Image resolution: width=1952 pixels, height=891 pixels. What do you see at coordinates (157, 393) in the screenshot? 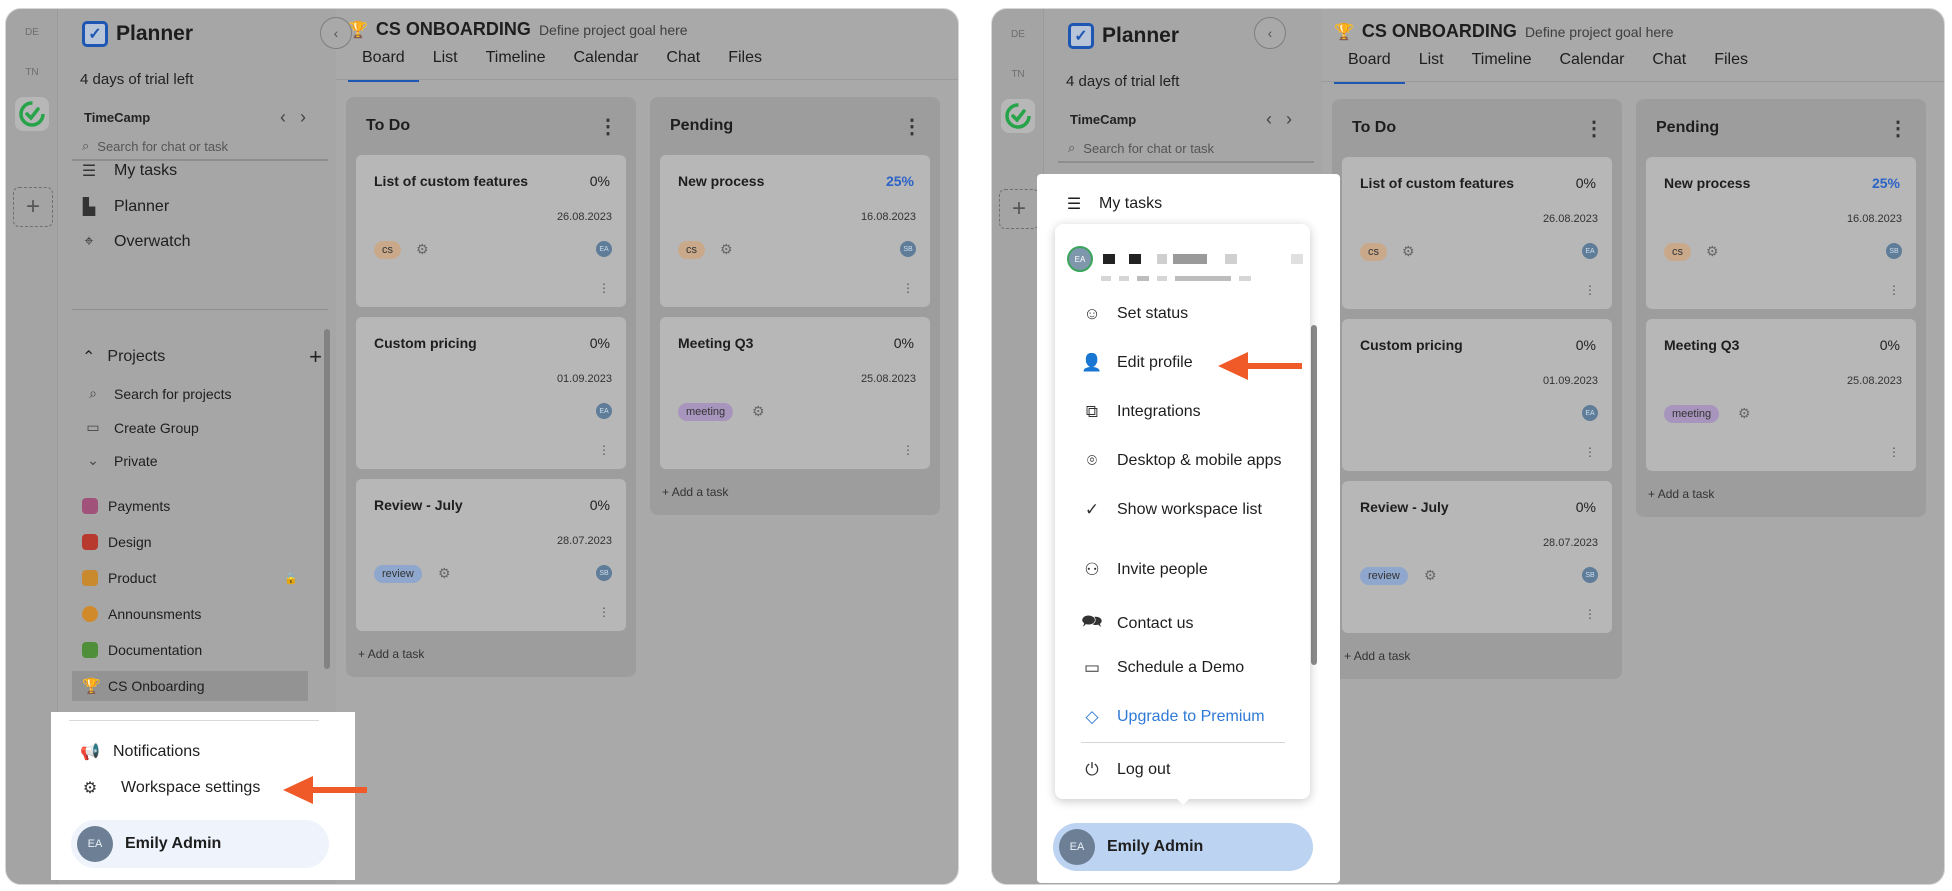
I see `search-projects: ⌕ Search for projects` at bounding box center [157, 393].